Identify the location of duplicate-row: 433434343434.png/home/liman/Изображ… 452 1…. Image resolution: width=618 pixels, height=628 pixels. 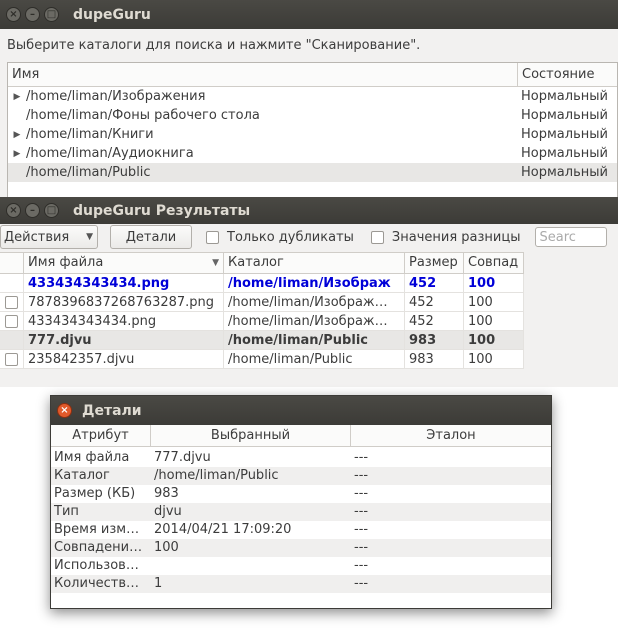
(262, 321).